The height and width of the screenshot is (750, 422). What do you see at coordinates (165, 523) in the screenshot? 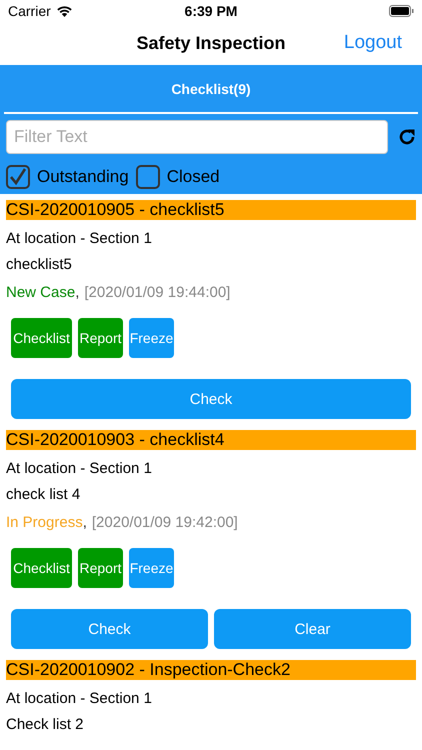
I see `case-timestamp: [2020/01/09 19:42:00]` at bounding box center [165, 523].